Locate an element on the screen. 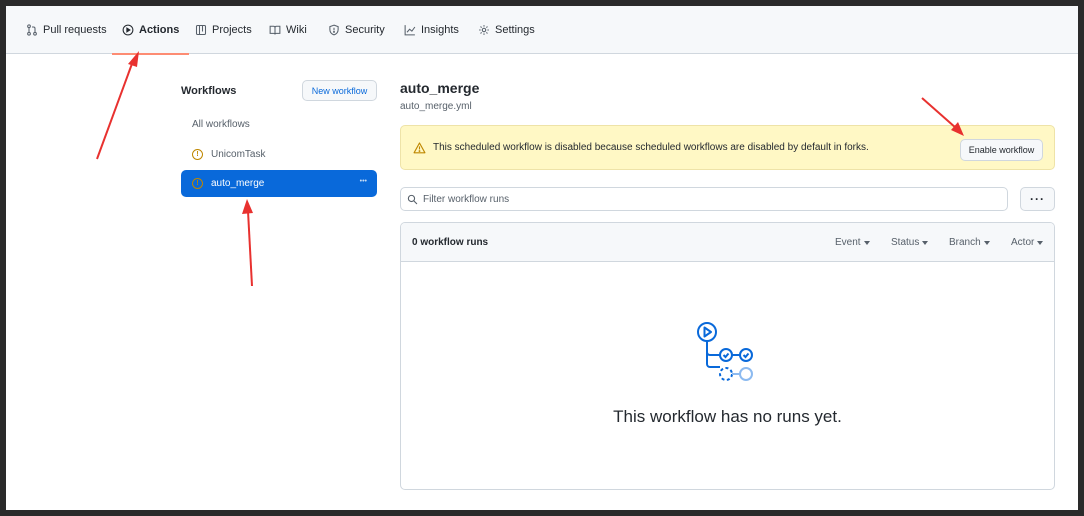 The width and height of the screenshot is (1084, 516). shield-icon is located at coordinates (334, 30).